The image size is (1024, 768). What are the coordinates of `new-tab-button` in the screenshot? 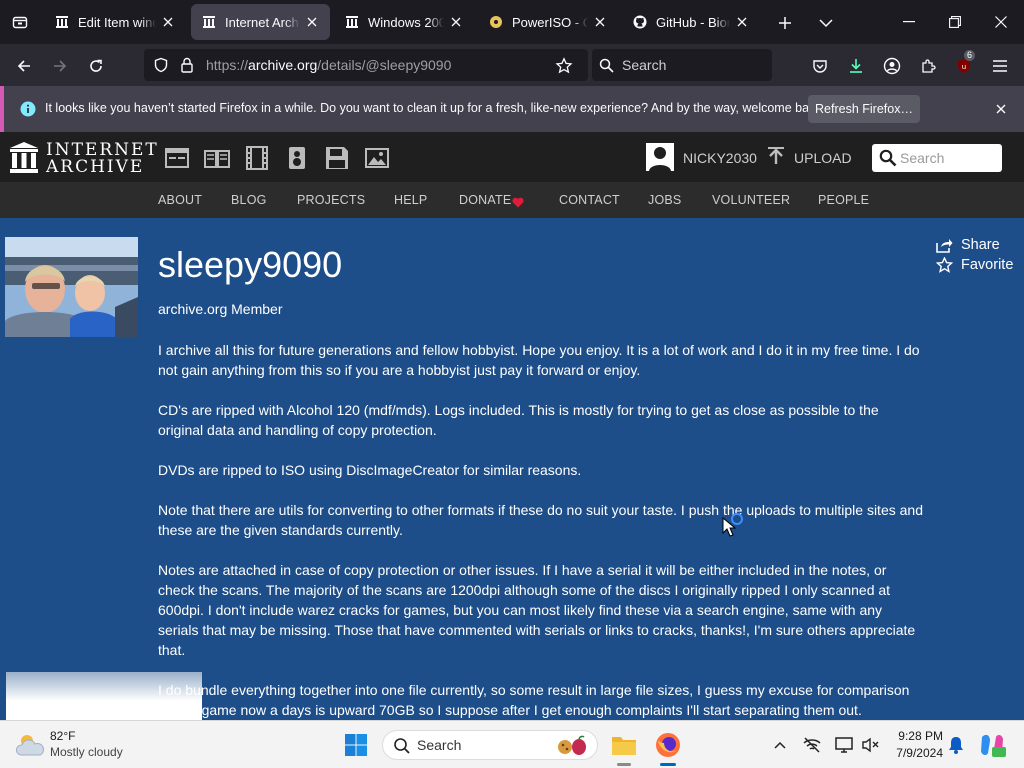 It's located at (785, 23).